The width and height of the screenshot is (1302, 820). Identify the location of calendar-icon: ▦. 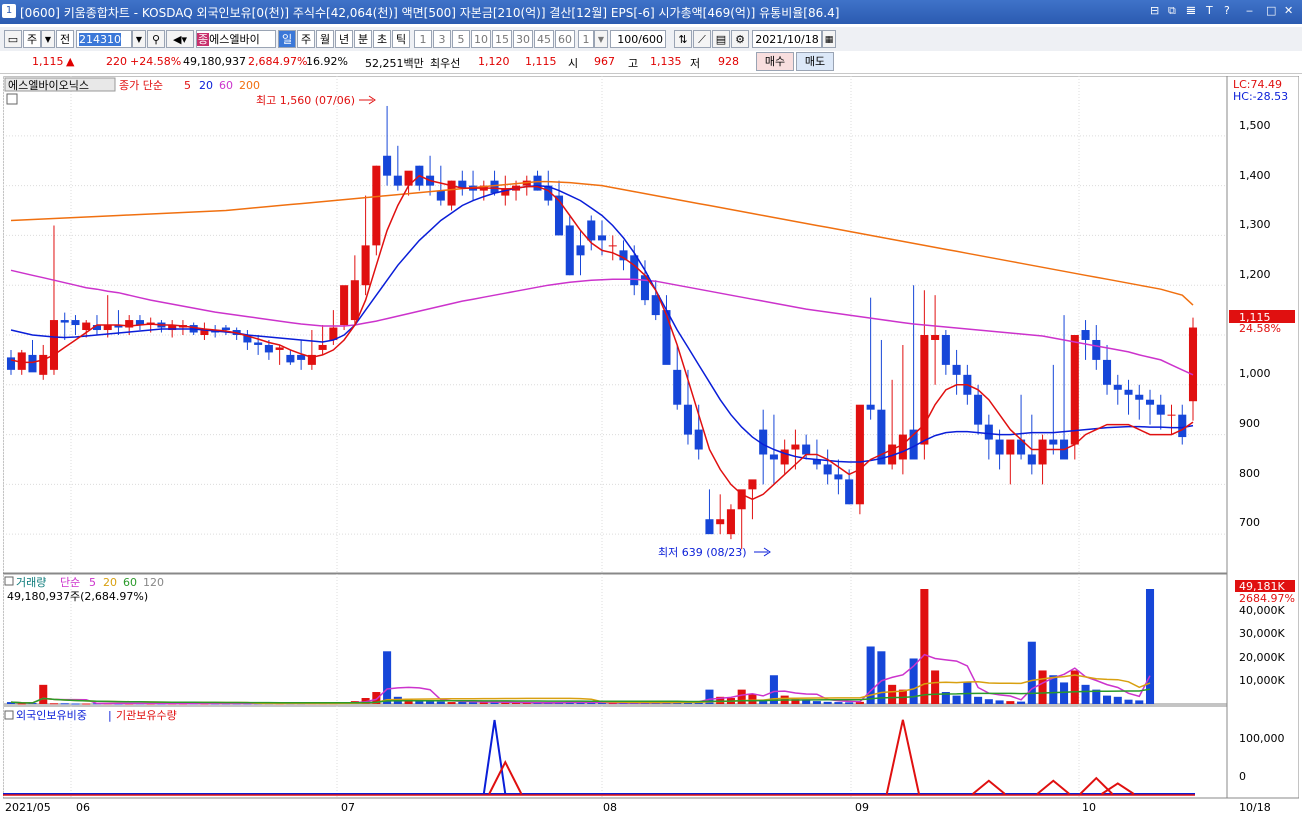
(829, 39).